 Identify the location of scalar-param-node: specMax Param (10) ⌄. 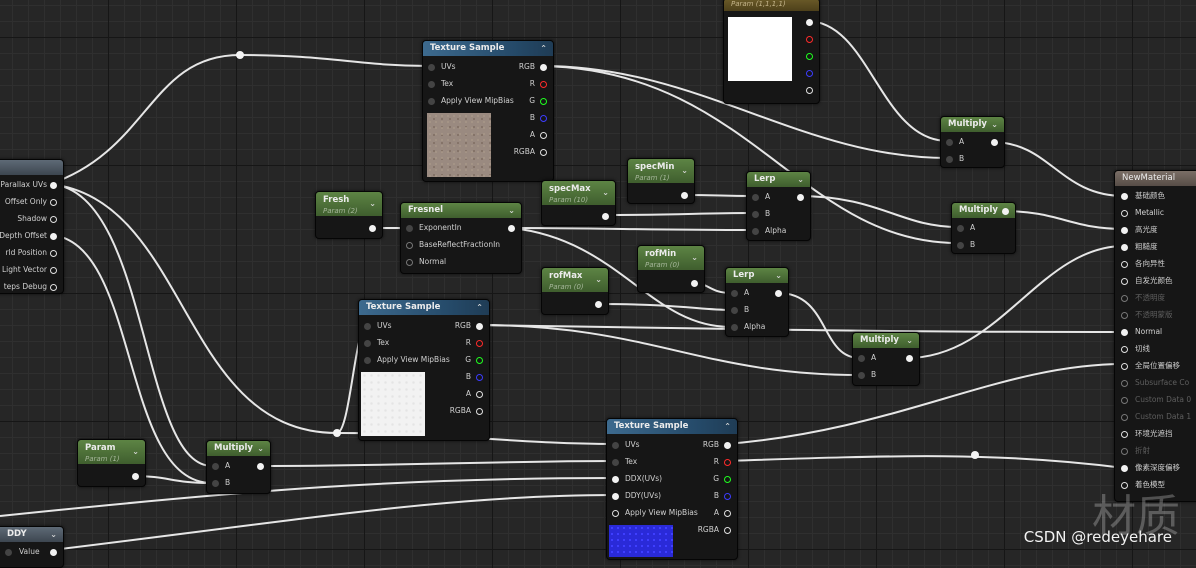
(578, 203).